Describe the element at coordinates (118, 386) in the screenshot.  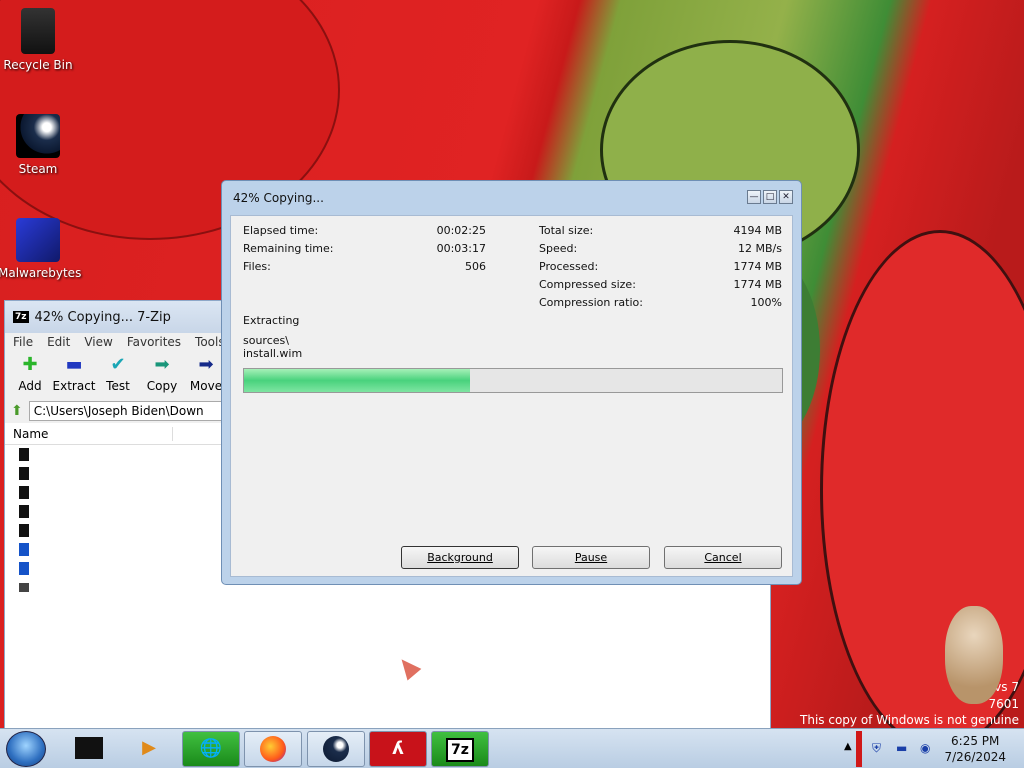
I see `test-label: Test` at that location.